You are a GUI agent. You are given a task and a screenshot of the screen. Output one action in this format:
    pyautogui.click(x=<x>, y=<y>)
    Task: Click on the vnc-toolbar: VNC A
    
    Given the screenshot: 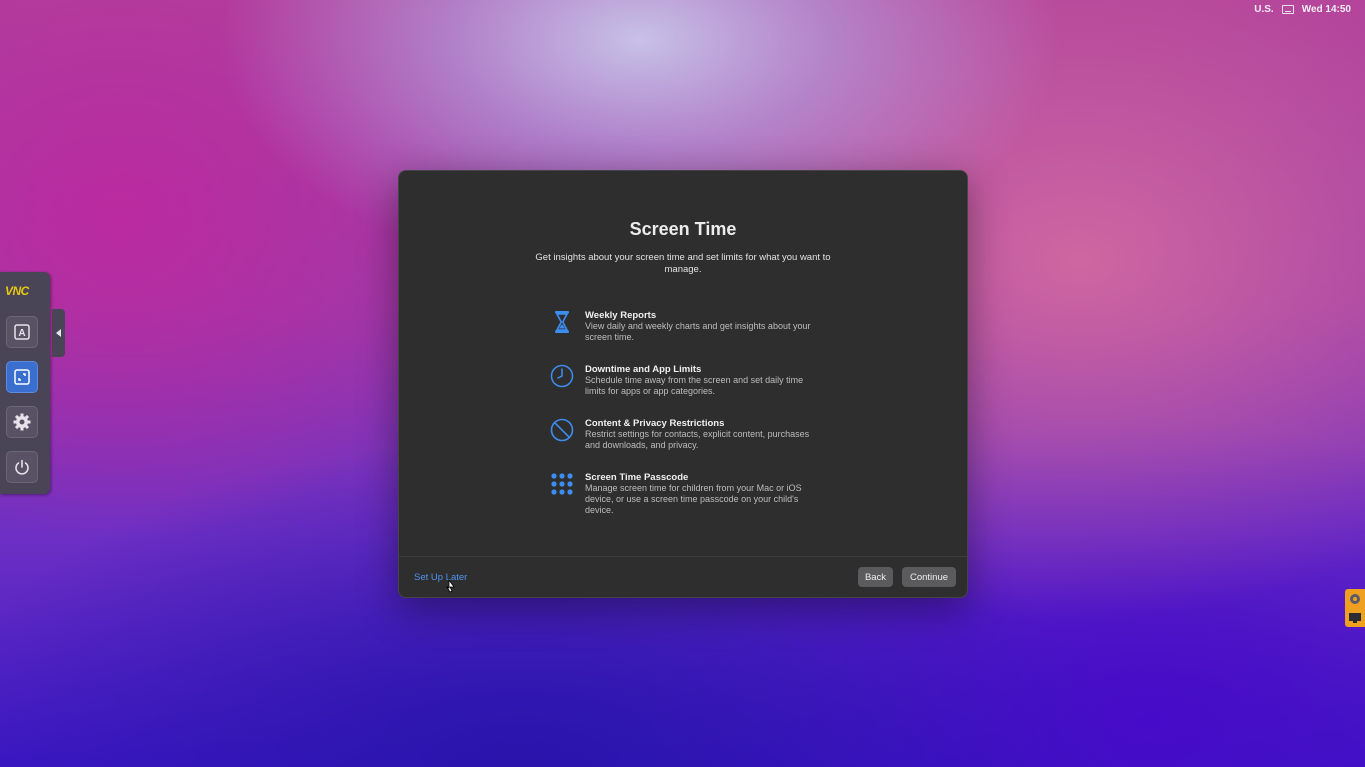 What is the action you would take?
    pyautogui.click(x=25, y=383)
    